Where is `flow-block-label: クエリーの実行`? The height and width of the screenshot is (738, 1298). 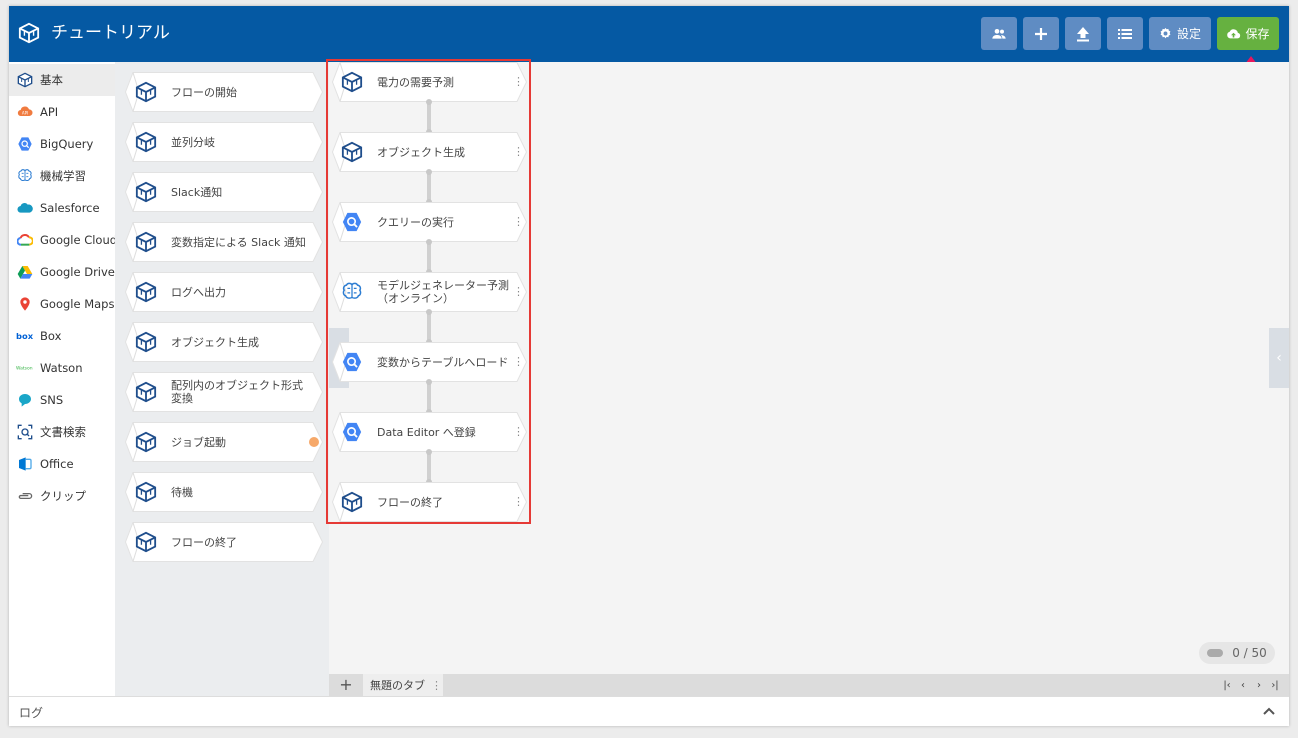
flow-block-label: クエリーの実行 is located at coordinates (415, 222).